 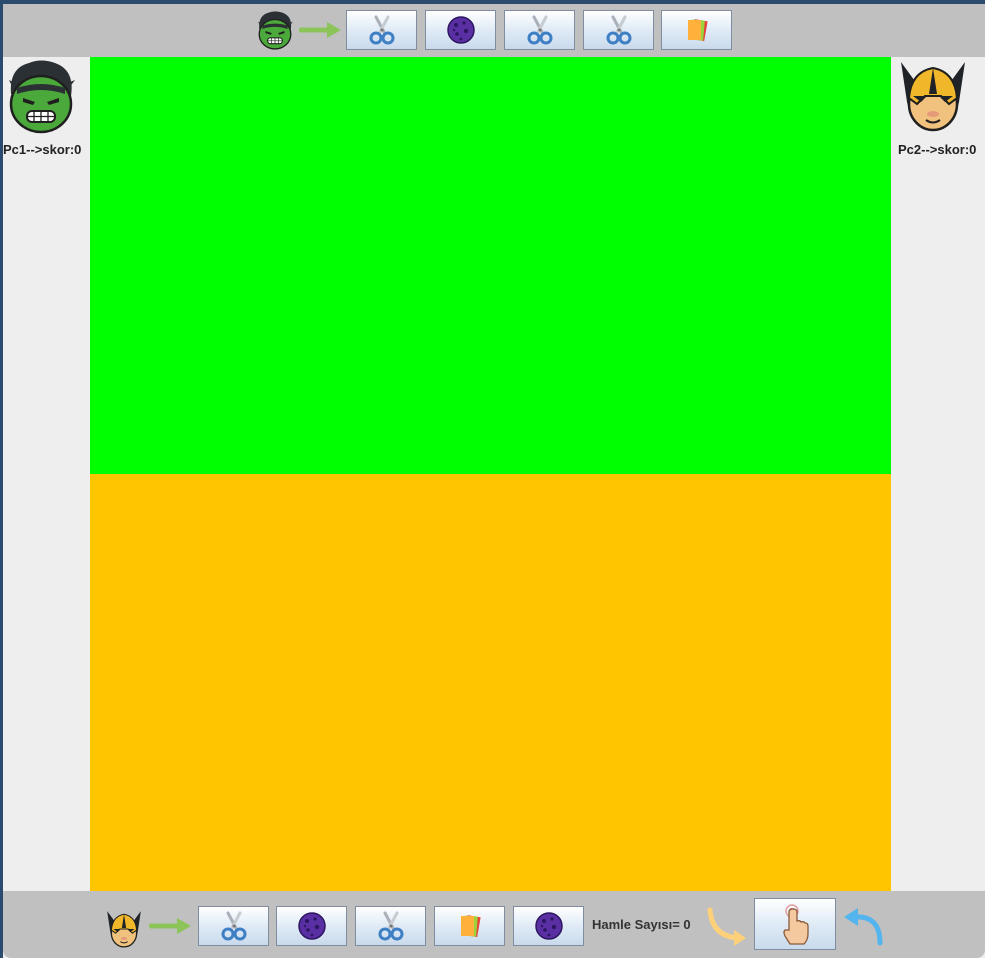 I want to click on pc1-score: Pc1-->skor:0, so click(x=42, y=149).